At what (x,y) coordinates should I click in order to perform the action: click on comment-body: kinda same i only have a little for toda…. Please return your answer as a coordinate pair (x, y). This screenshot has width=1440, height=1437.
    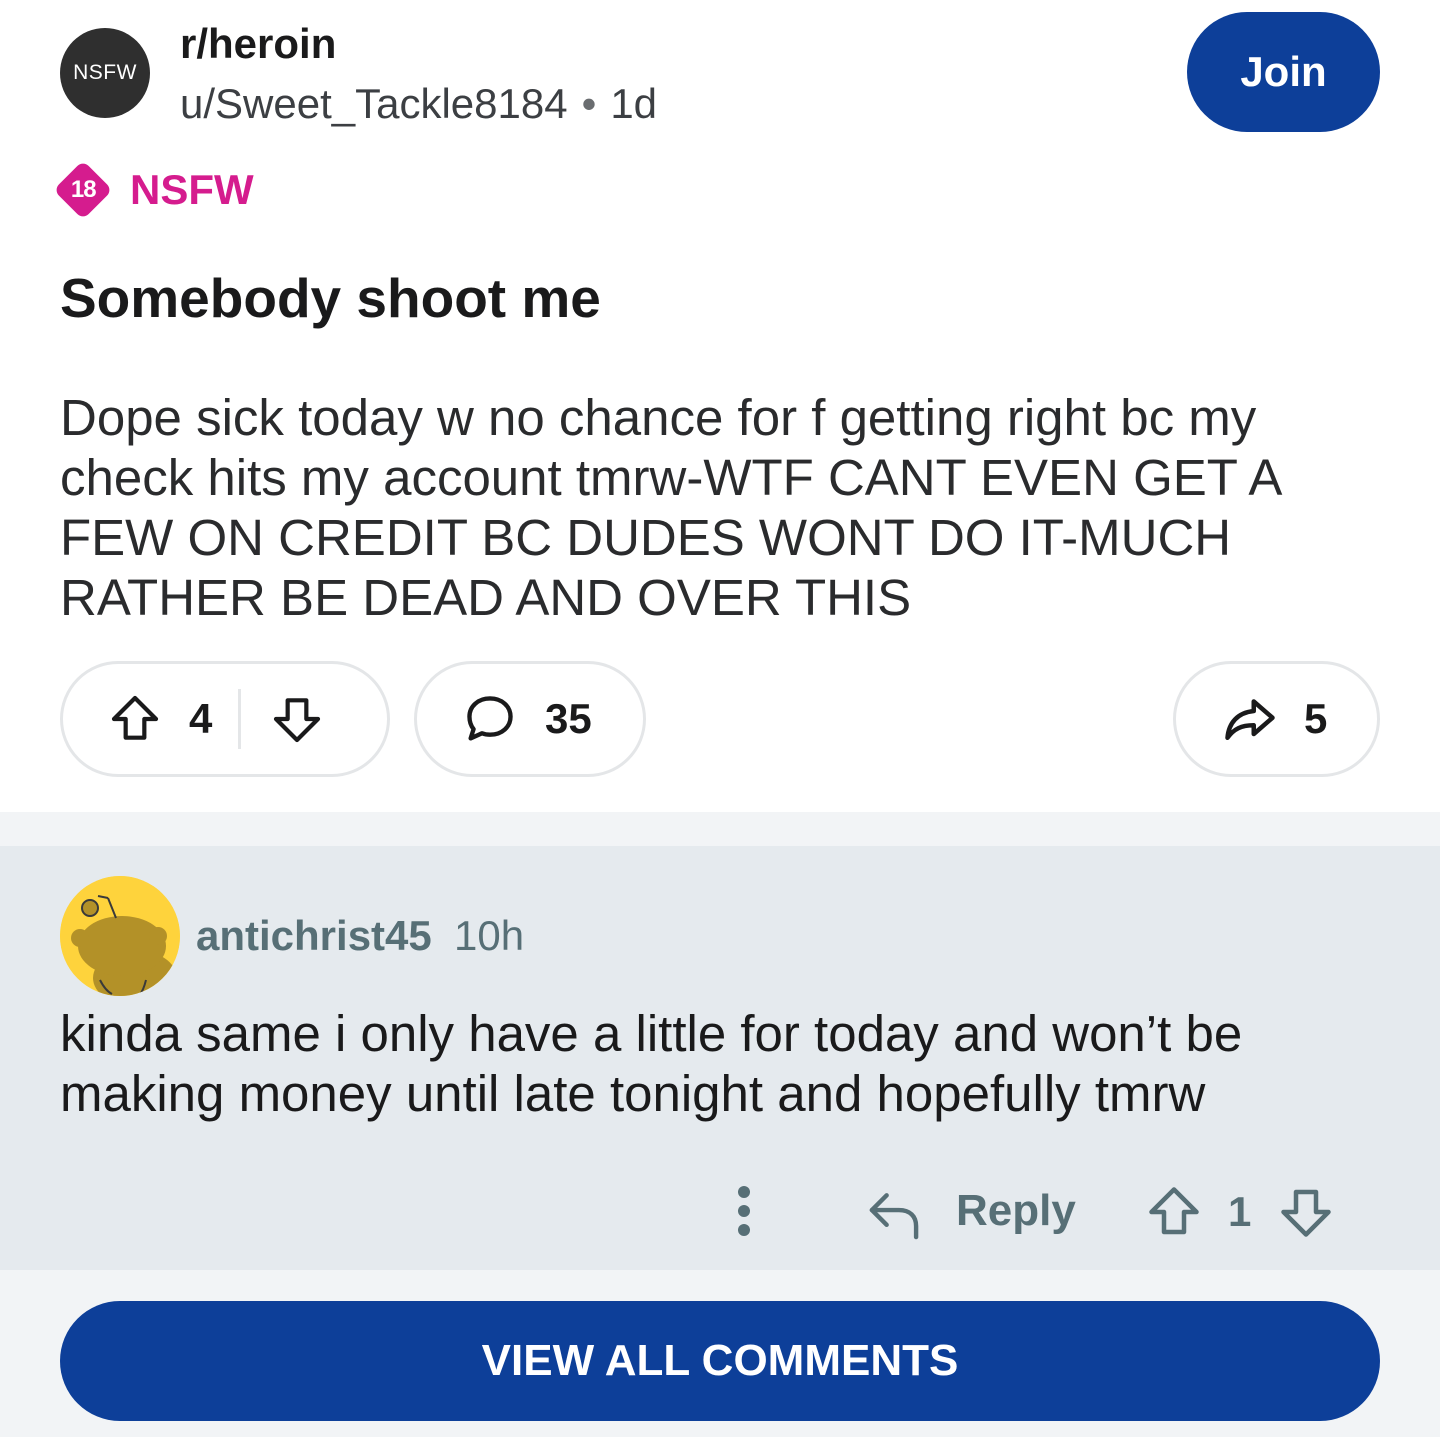
    Looking at the image, I should click on (651, 1063).